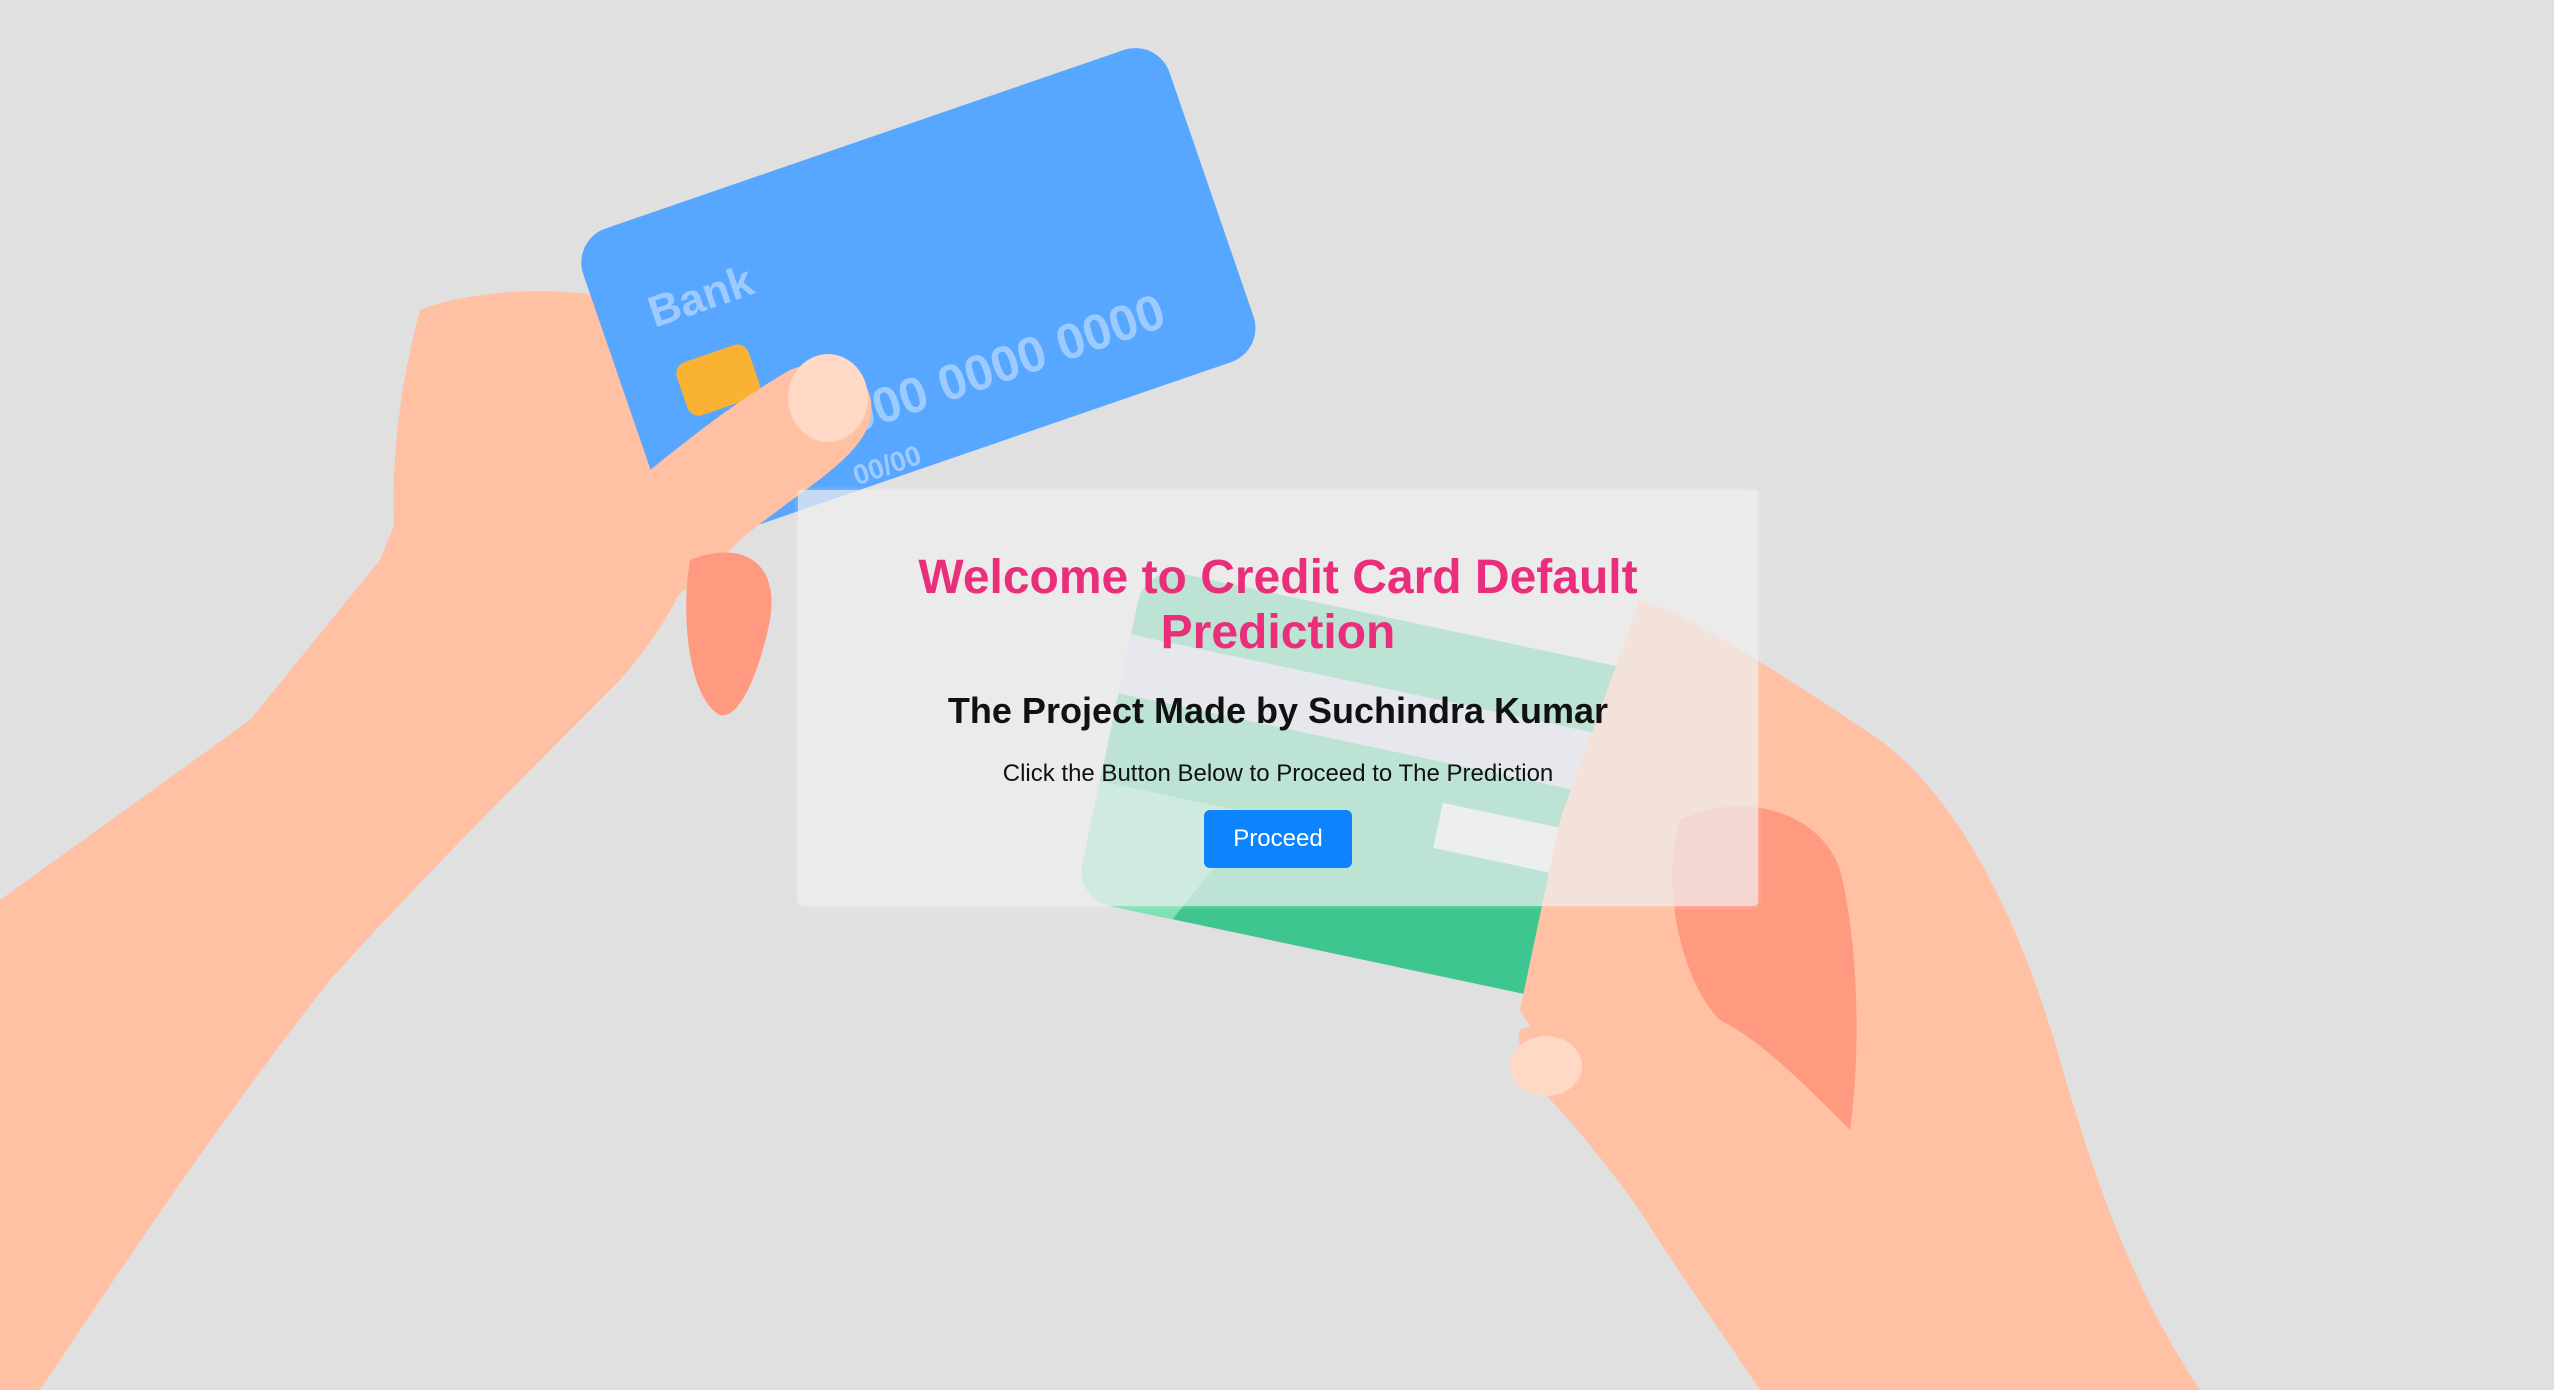 The height and width of the screenshot is (1390, 2554). I want to click on left-thumbnail-shape, so click(828, 398).